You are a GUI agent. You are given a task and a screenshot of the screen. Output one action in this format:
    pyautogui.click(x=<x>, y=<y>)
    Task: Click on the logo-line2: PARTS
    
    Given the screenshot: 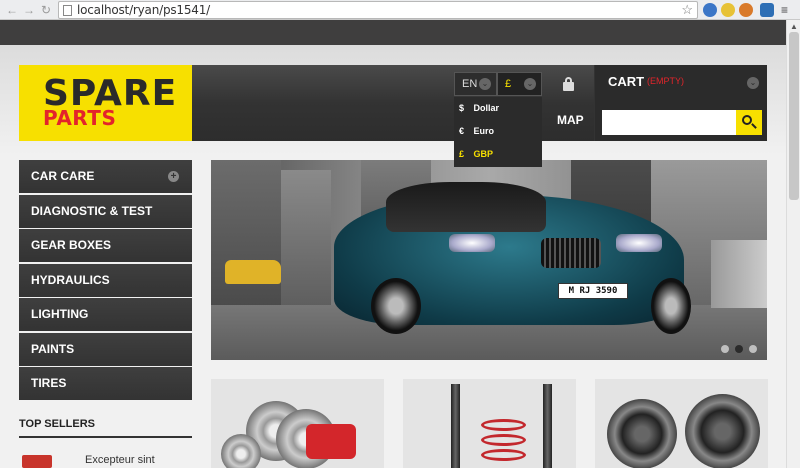 What is the action you would take?
    pyautogui.click(x=80, y=118)
    